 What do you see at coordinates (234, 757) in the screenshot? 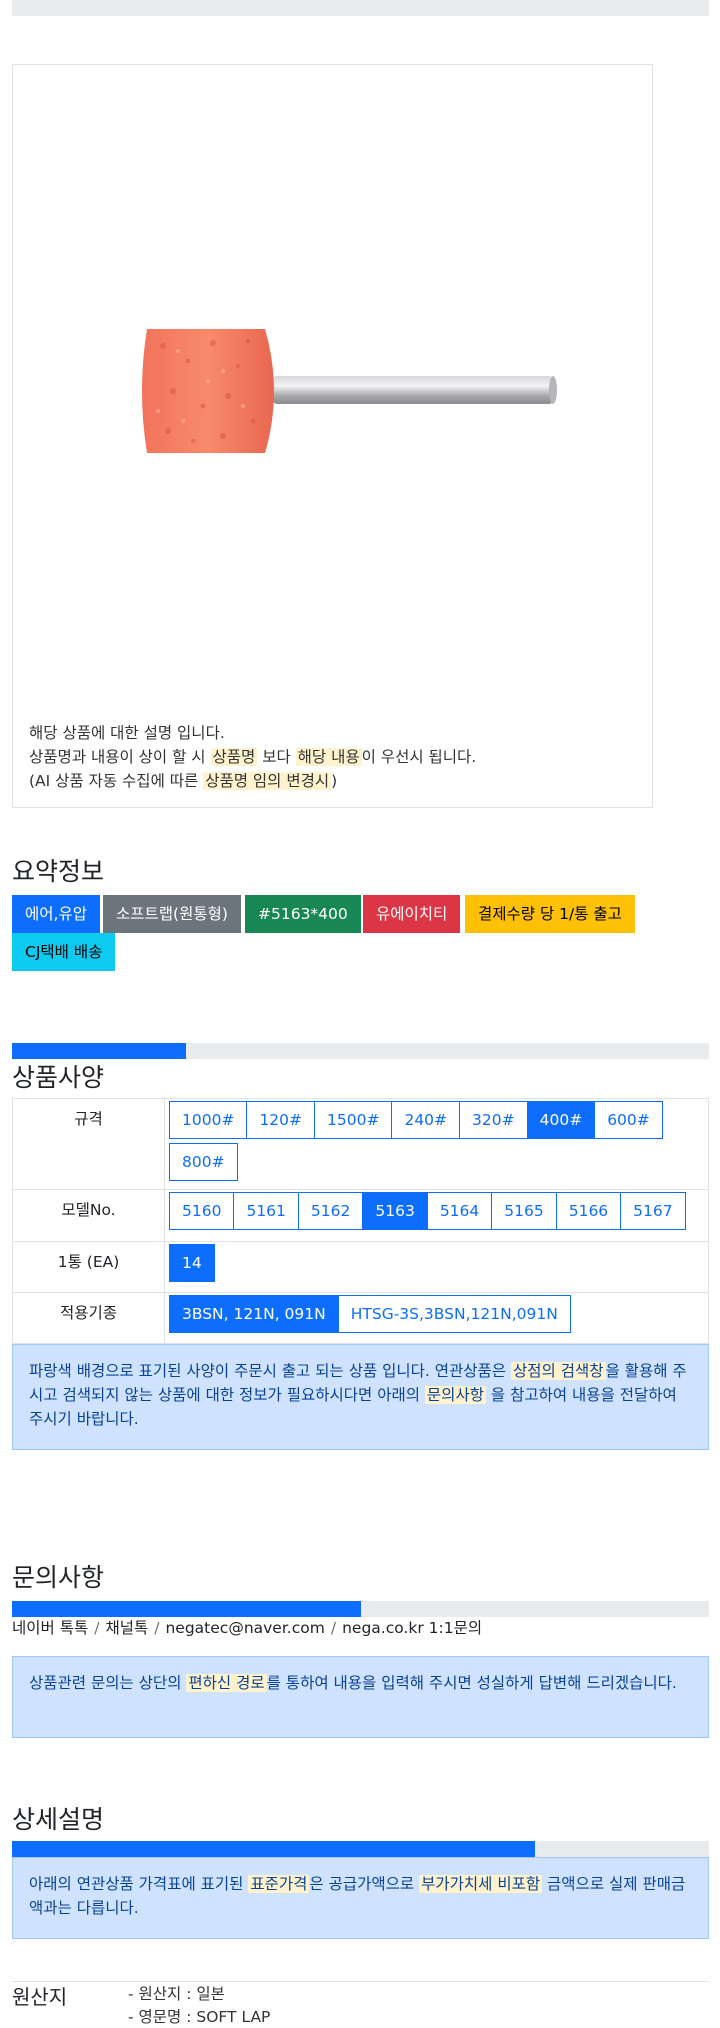
I see `highlight-product-name: 상품명` at bounding box center [234, 757].